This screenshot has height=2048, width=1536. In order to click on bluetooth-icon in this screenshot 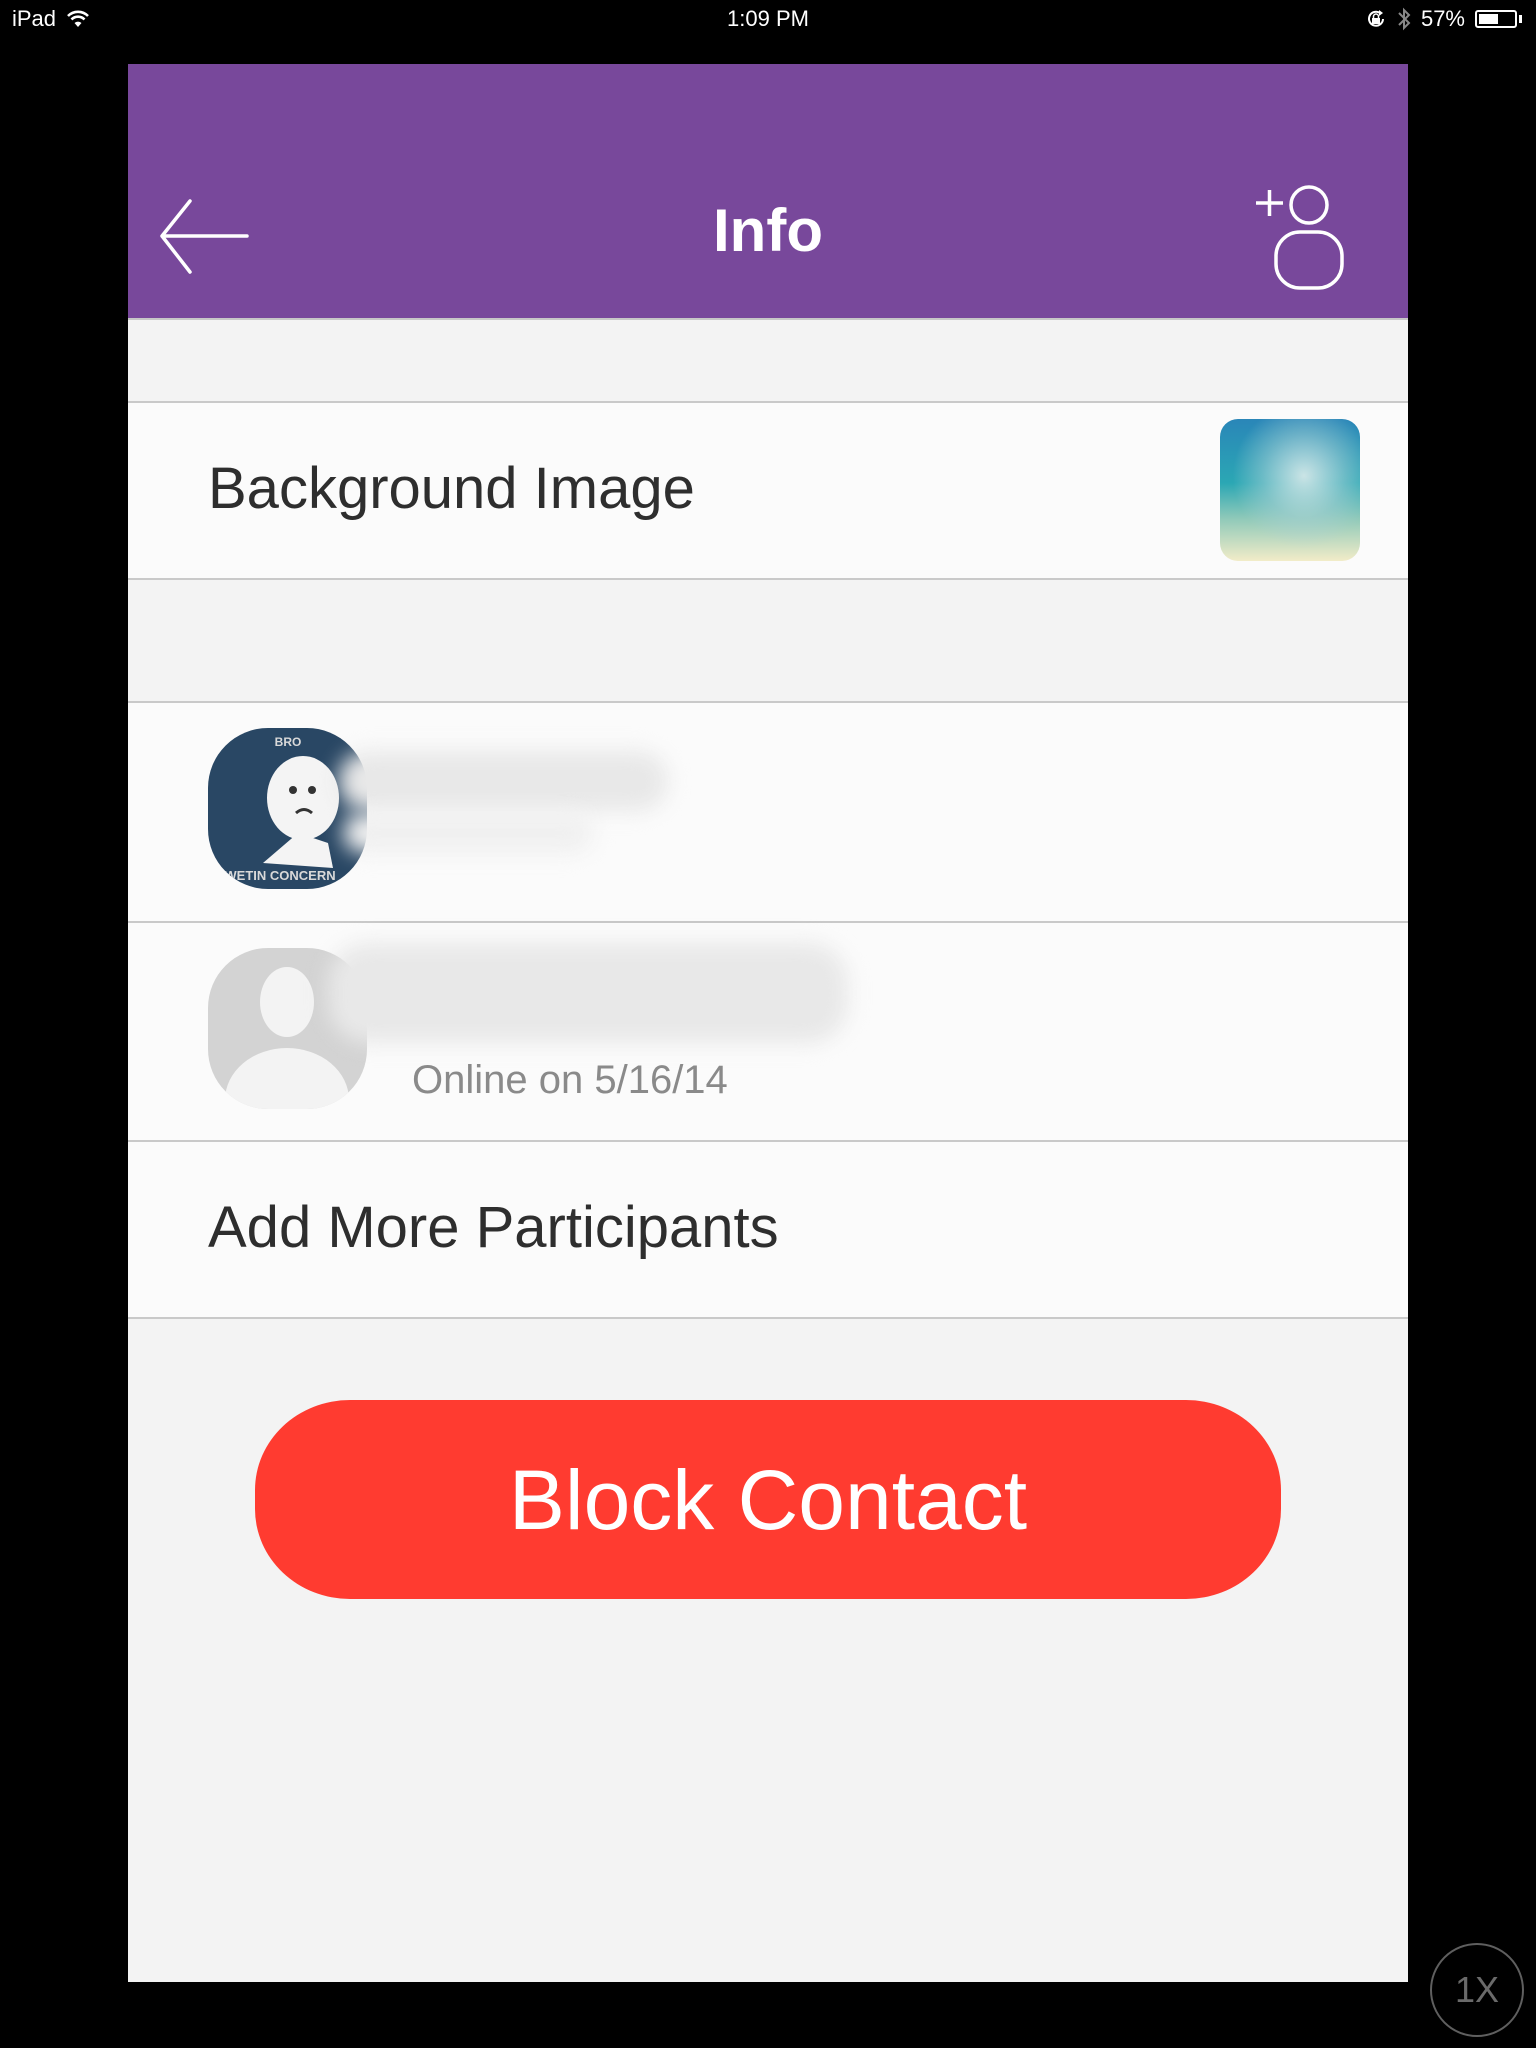, I will do `click(1404, 19)`.